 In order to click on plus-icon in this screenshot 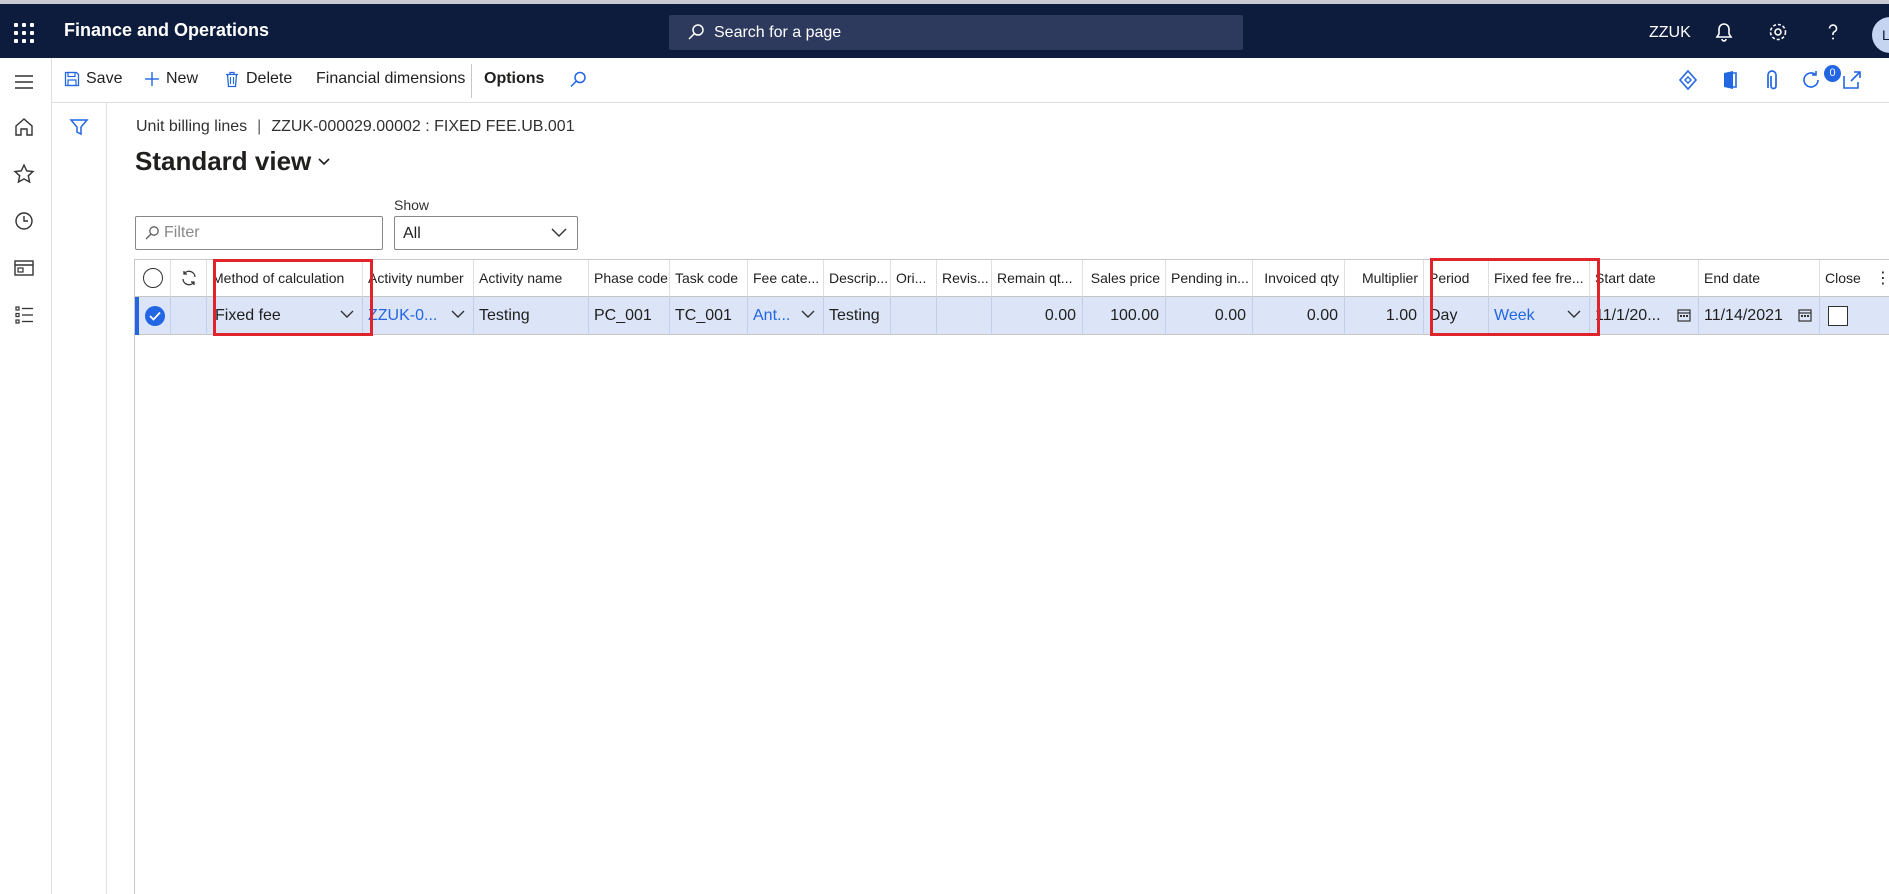, I will do `click(152, 79)`.